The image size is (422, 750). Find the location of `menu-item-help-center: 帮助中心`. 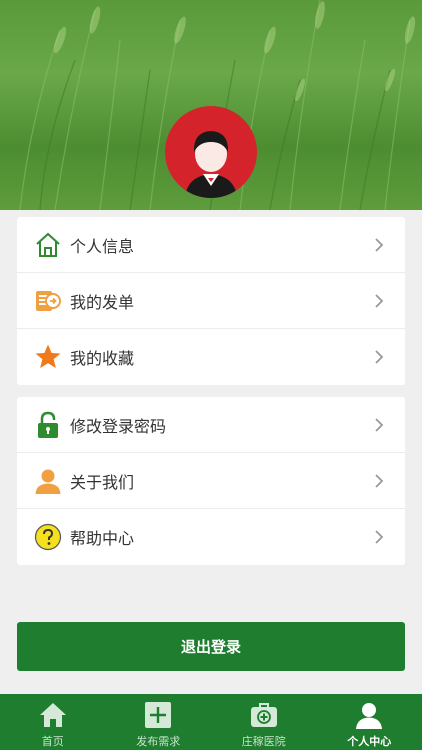

menu-item-help-center: 帮助中心 is located at coordinates (211, 537).